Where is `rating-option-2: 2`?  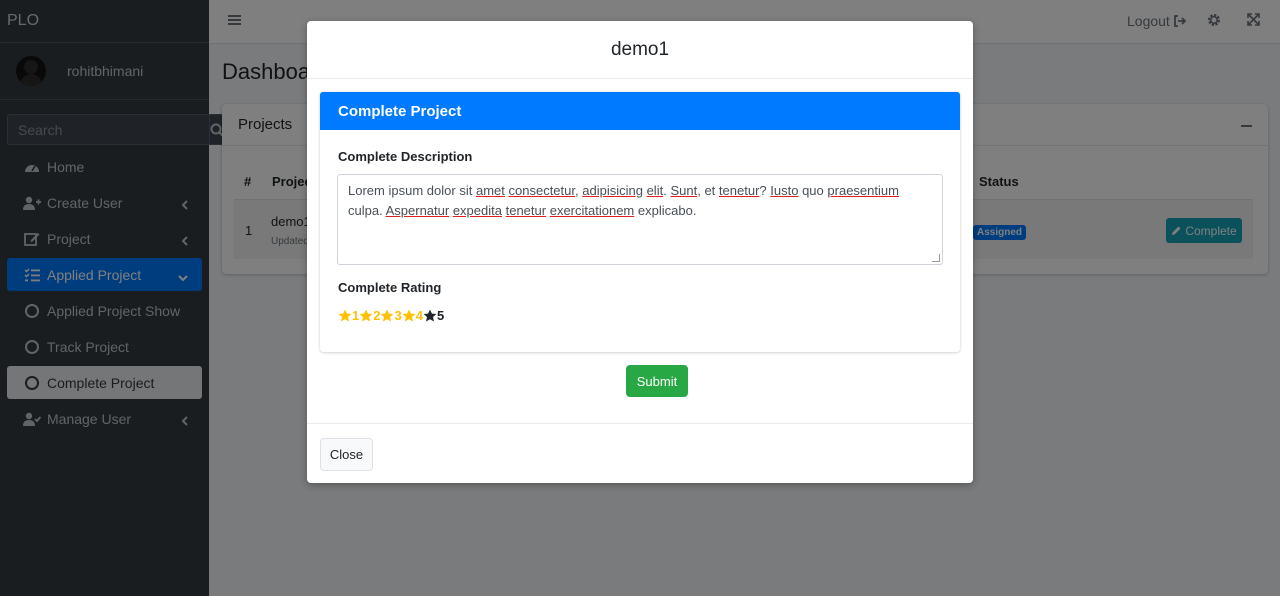
rating-option-2: 2 is located at coordinates (369, 315).